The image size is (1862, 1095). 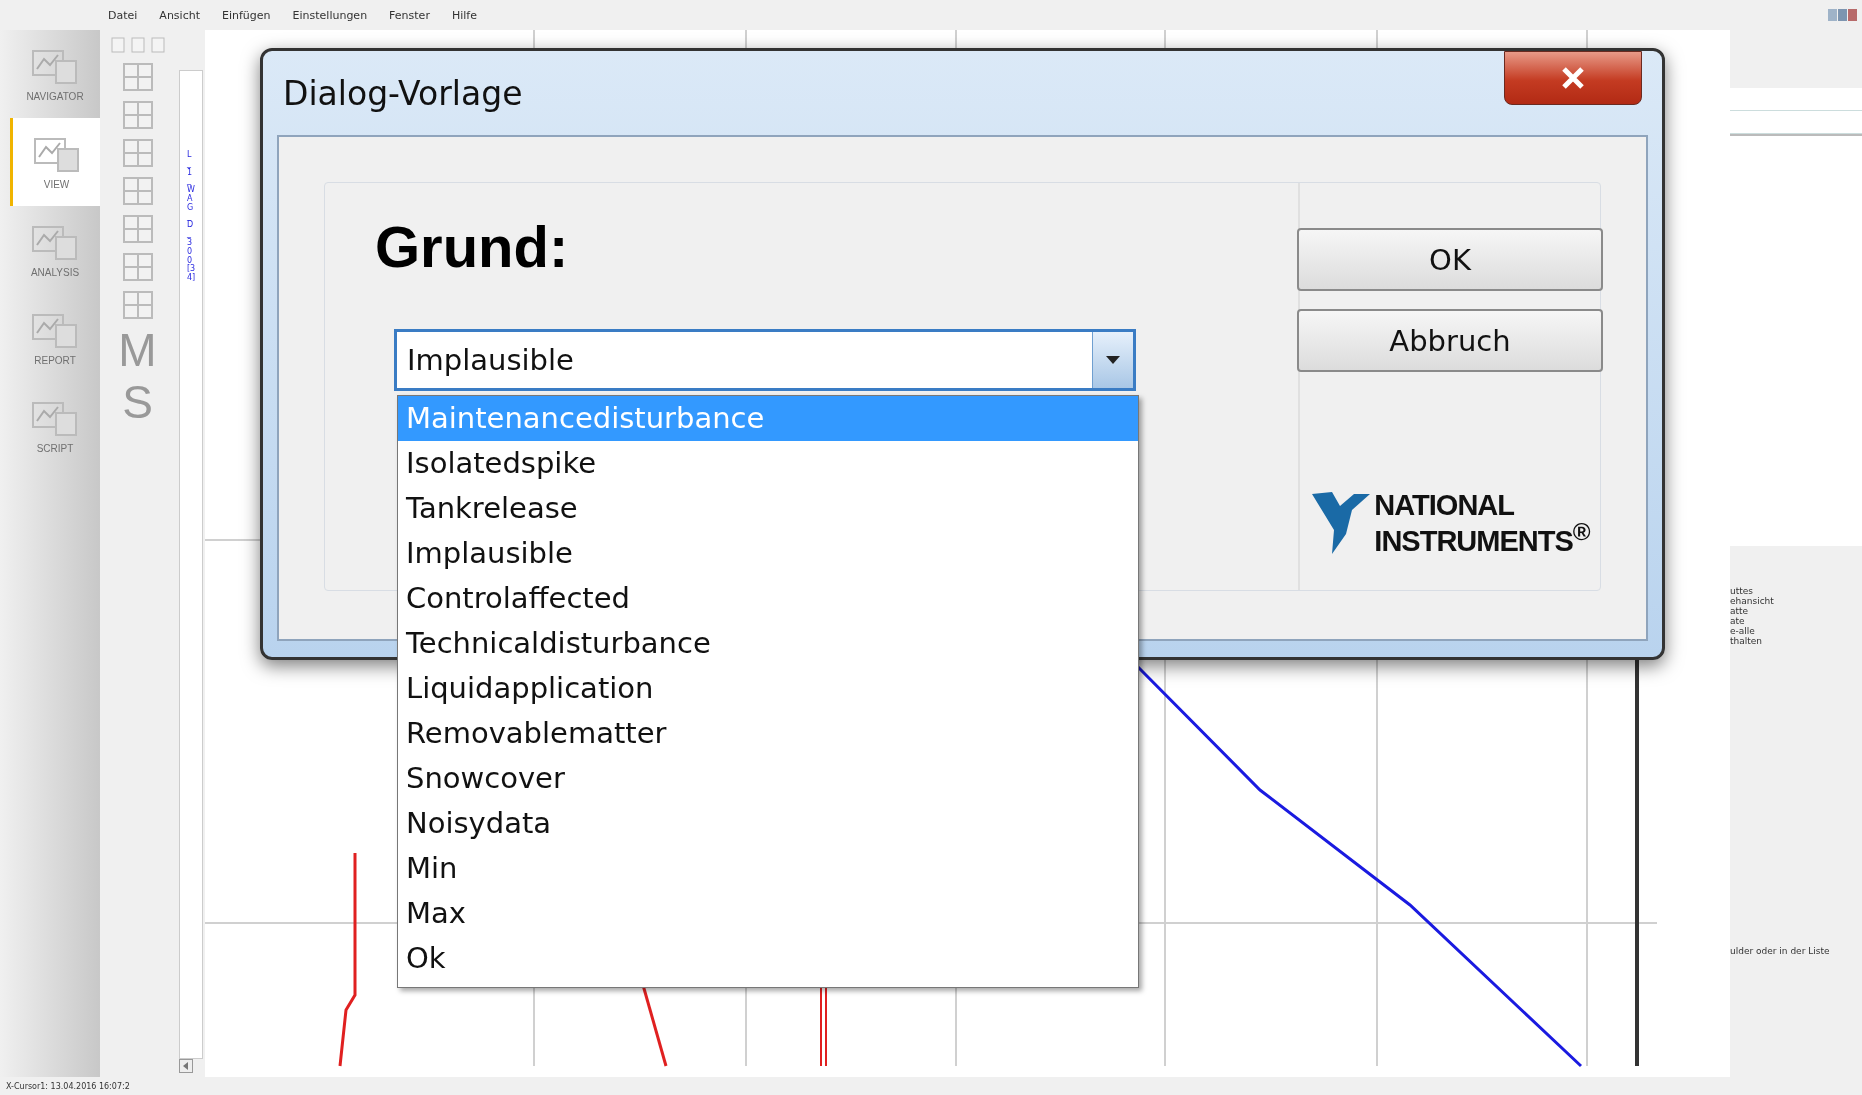 What do you see at coordinates (246, 15) in the screenshot?
I see `menu-item: Einfügen` at bounding box center [246, 15].